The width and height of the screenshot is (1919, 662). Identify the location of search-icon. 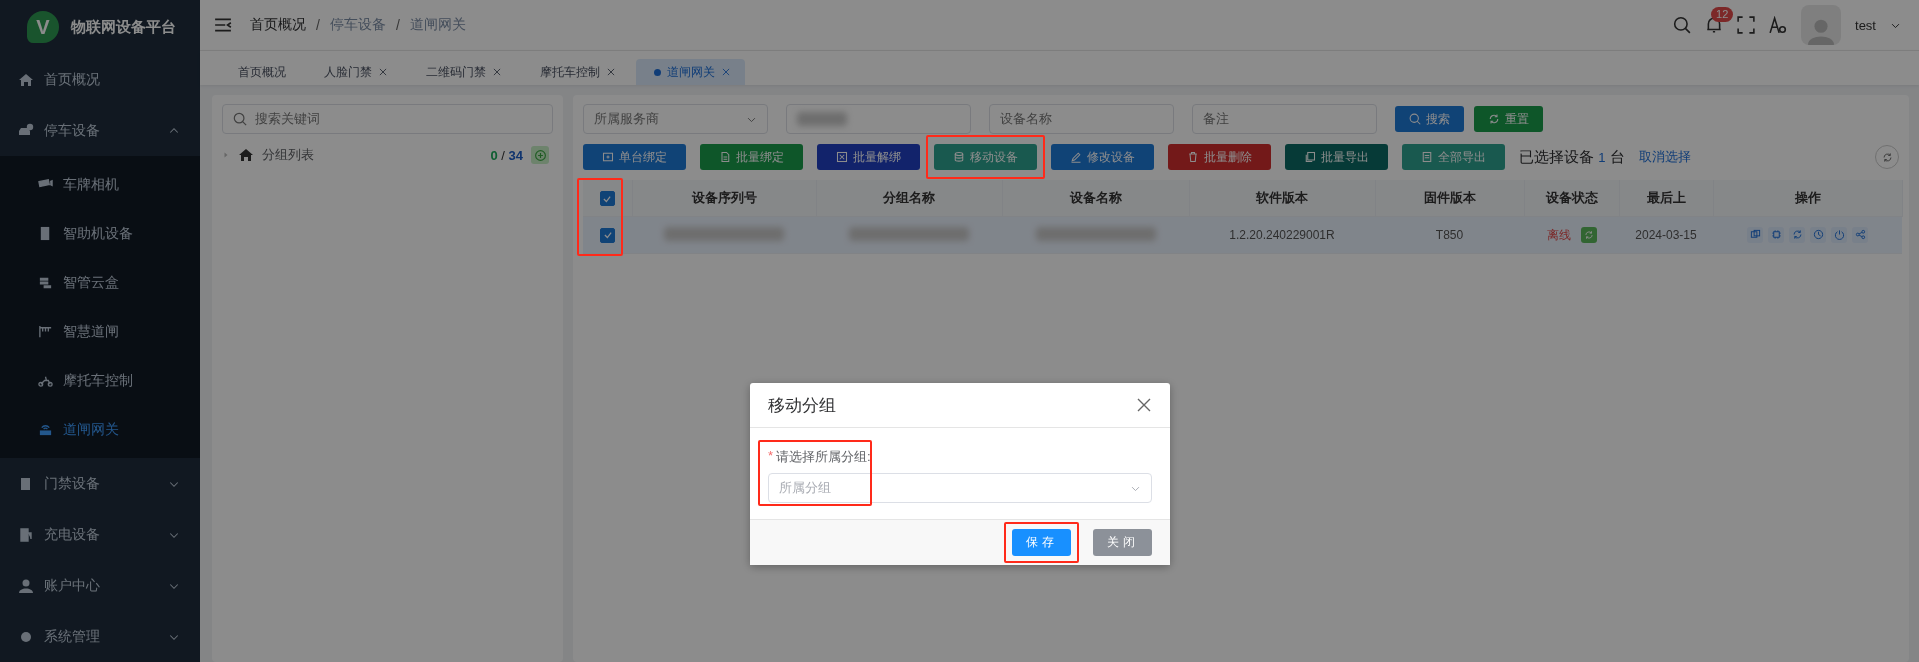
(1682, 25).